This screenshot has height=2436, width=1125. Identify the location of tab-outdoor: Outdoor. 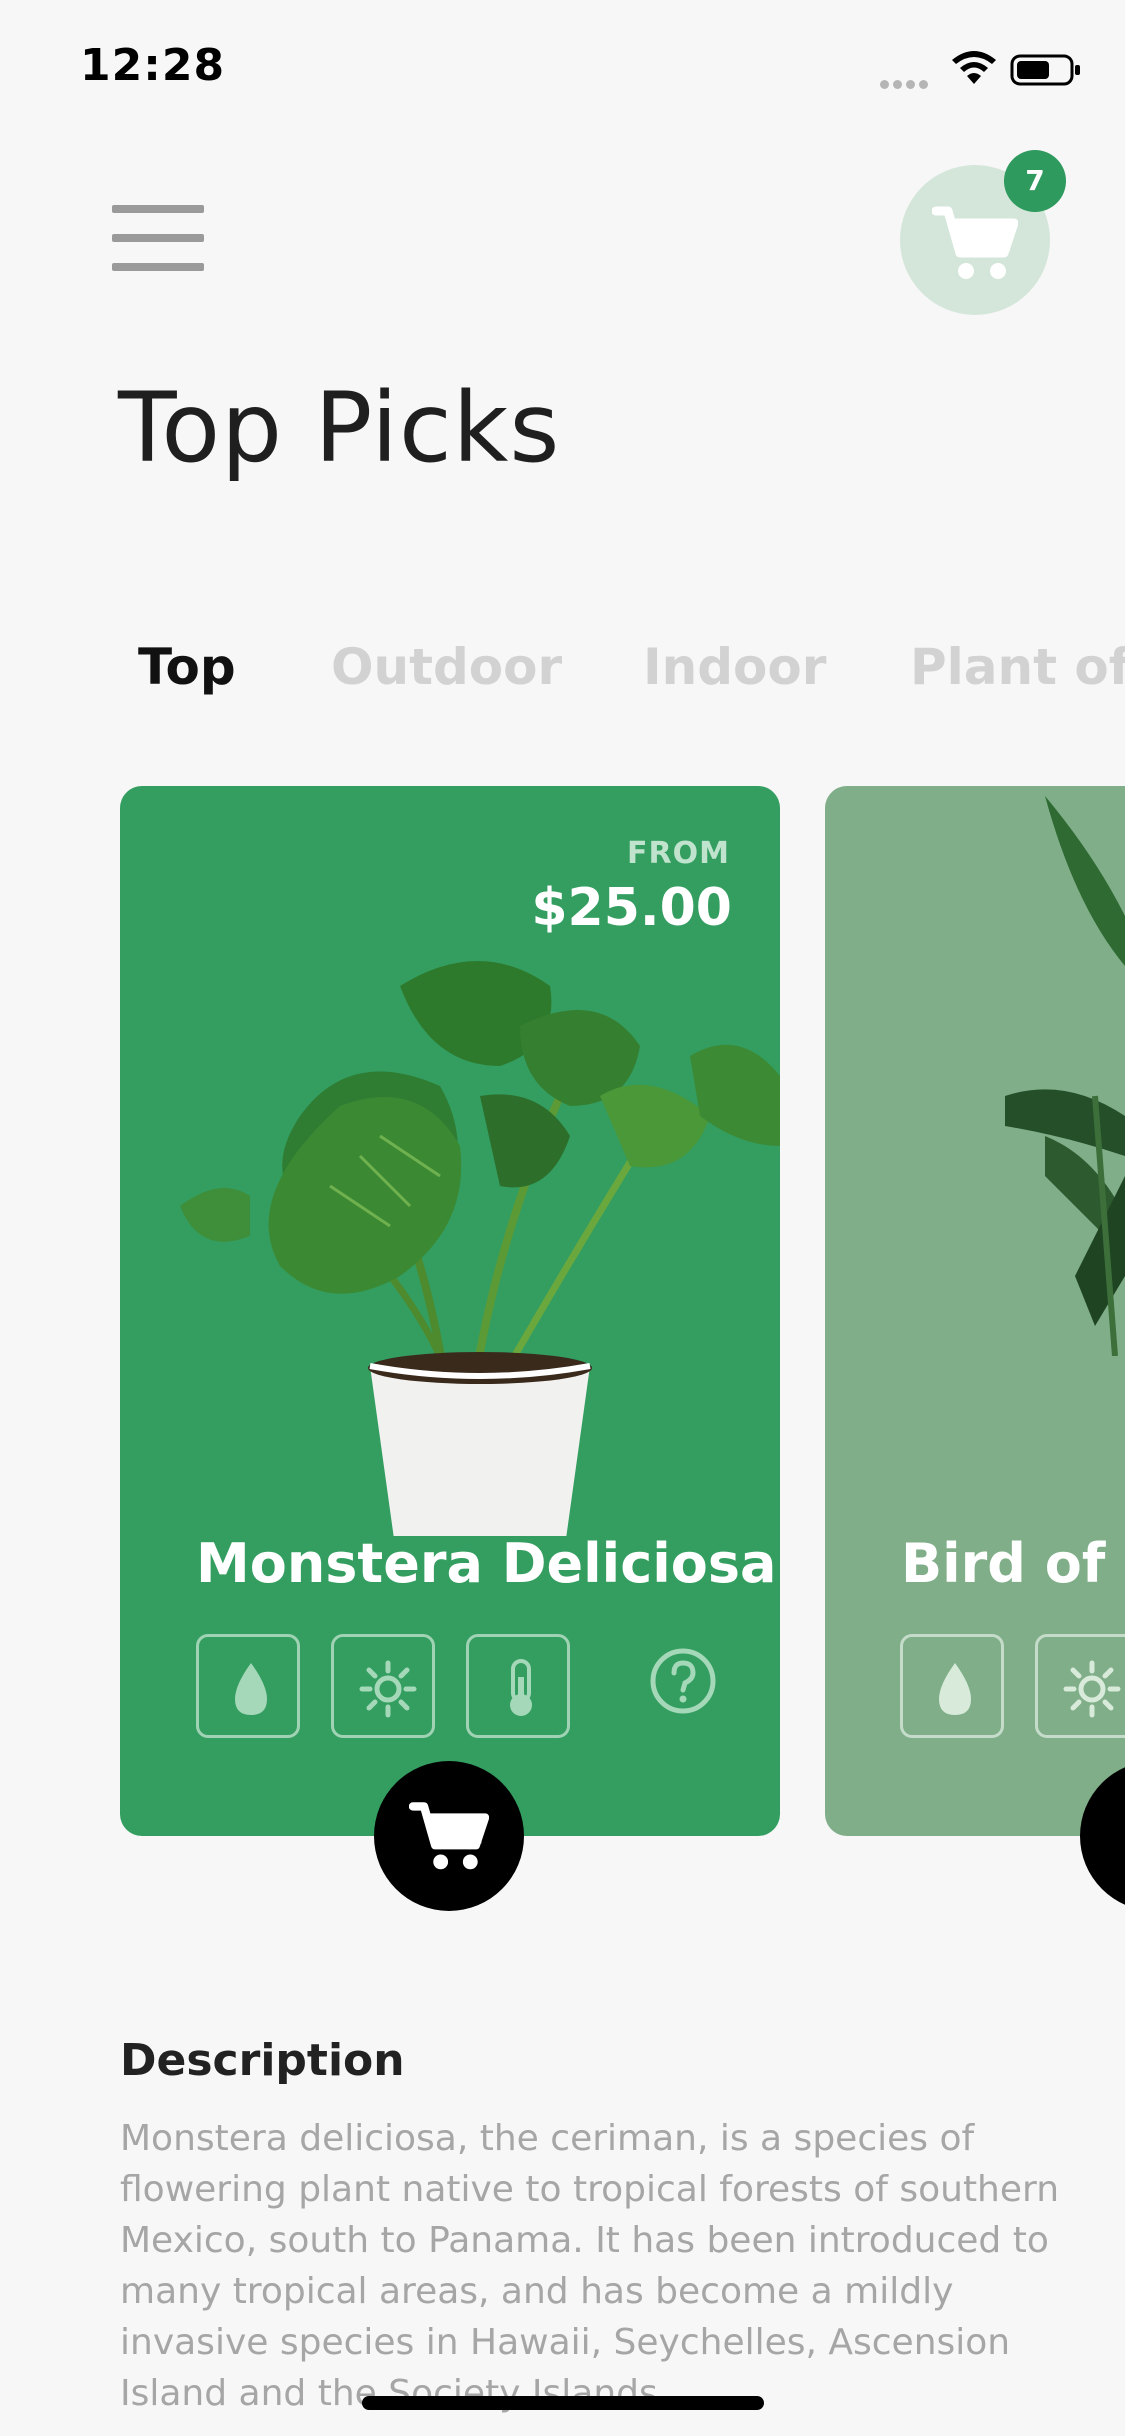
(446, 667).